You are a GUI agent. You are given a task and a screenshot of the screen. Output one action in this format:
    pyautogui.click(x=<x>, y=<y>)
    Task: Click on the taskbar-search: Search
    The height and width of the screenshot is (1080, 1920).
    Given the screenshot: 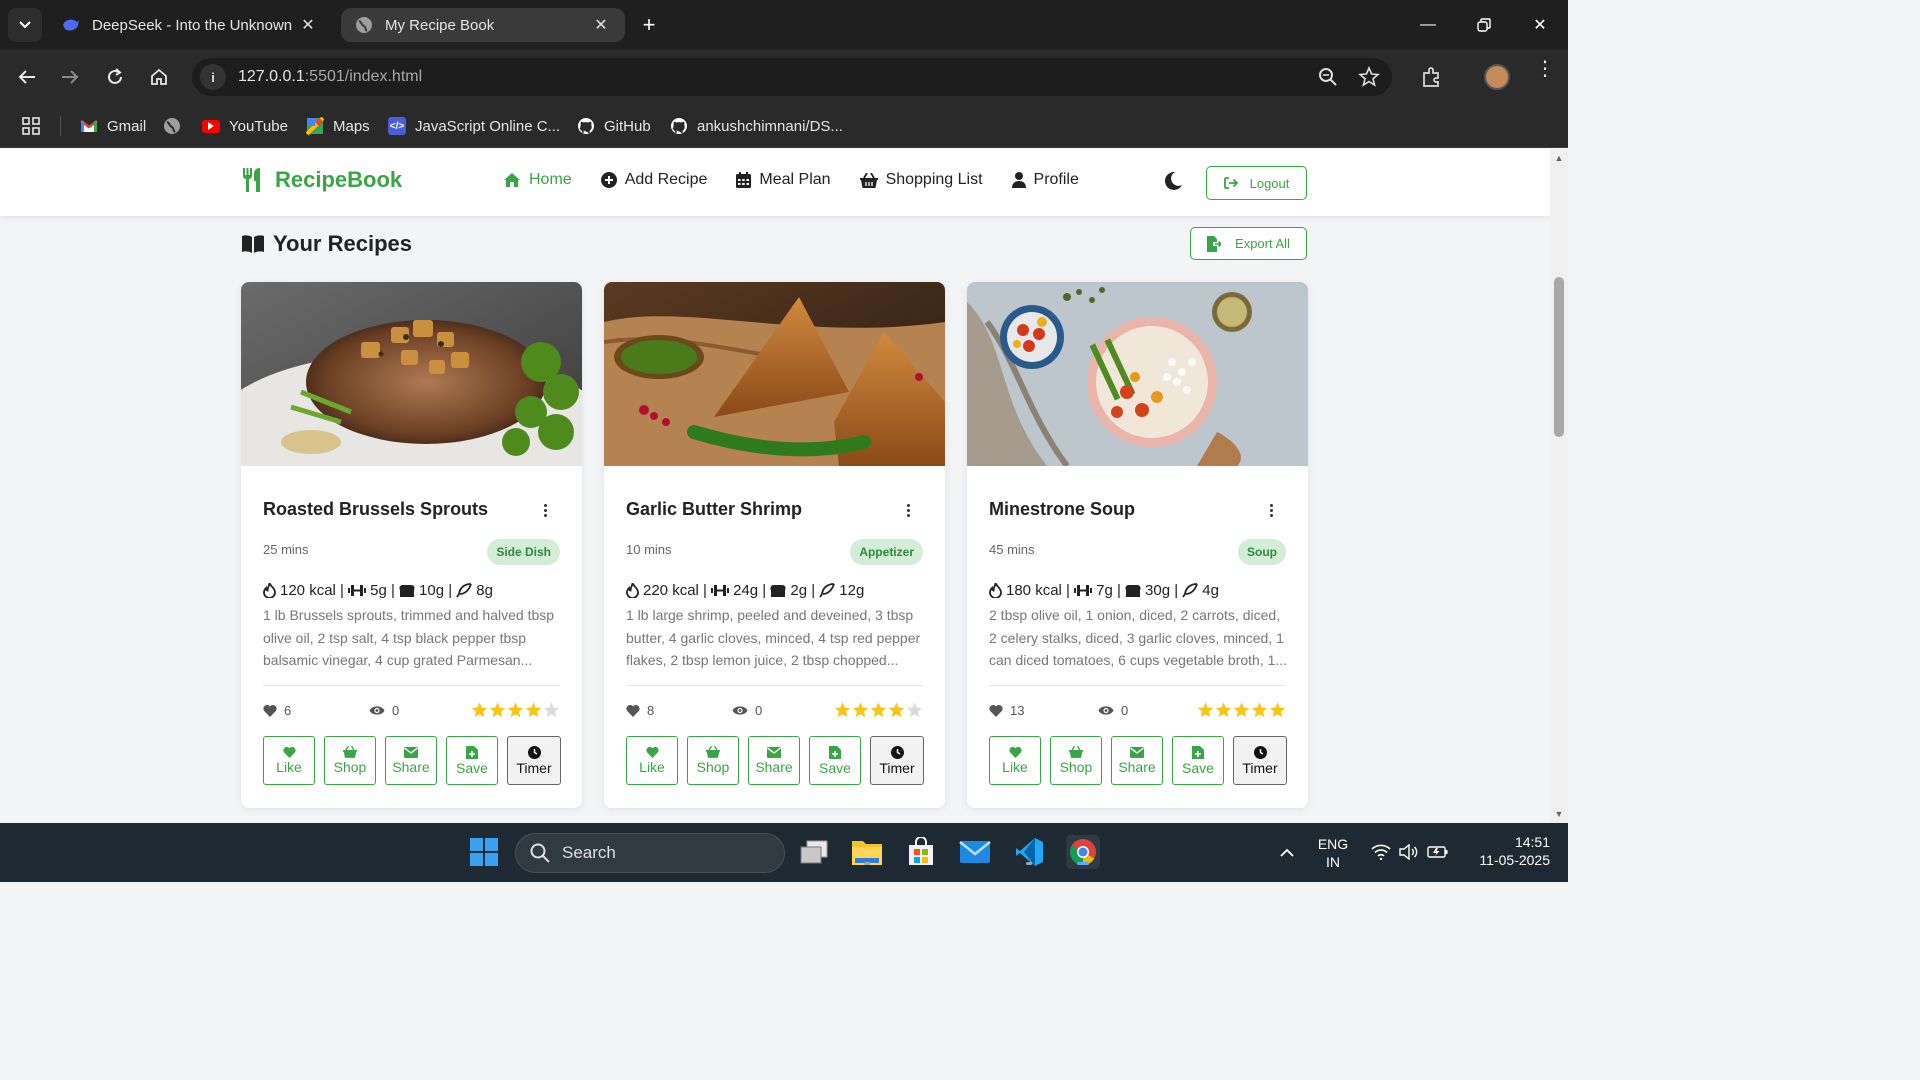 What is the action you would take?
    pyautogui.click(x=650, y=853)
    